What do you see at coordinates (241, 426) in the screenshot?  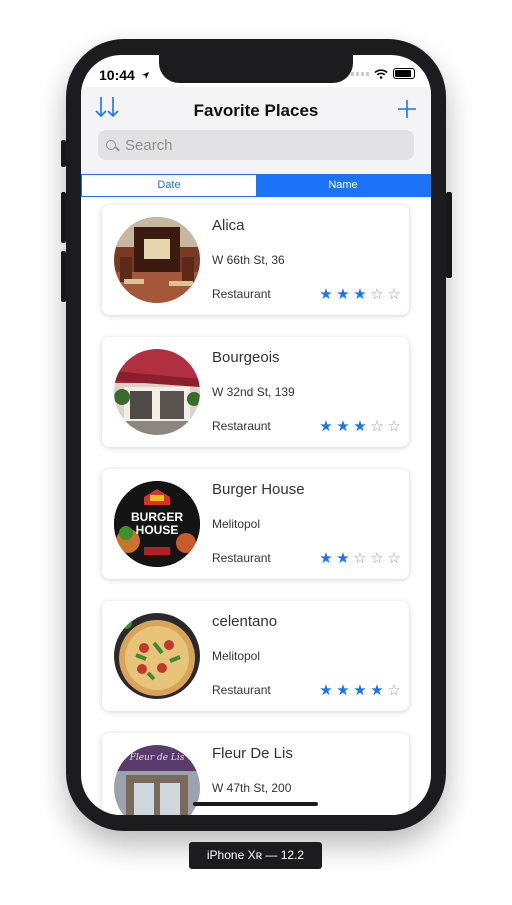 I see `place-type: Restaraunt` at bounding box center [241, 426].